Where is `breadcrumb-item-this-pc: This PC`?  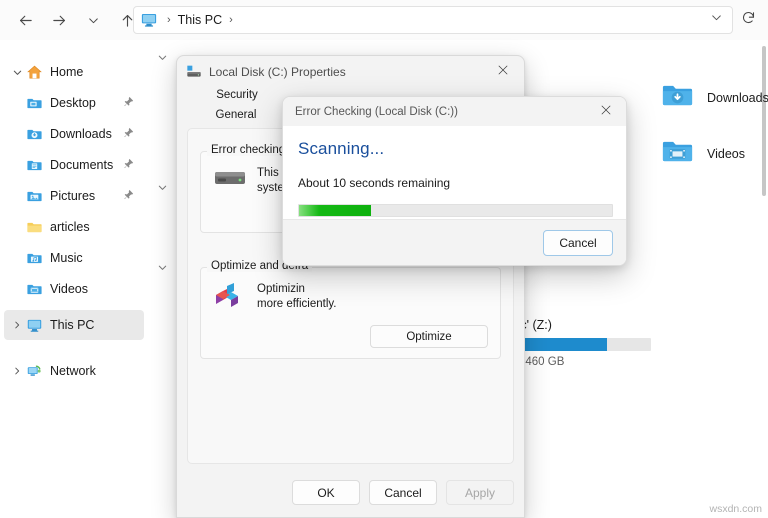
breadcrumb-item-this-pc: This PC is located at coordinates (200, 20).